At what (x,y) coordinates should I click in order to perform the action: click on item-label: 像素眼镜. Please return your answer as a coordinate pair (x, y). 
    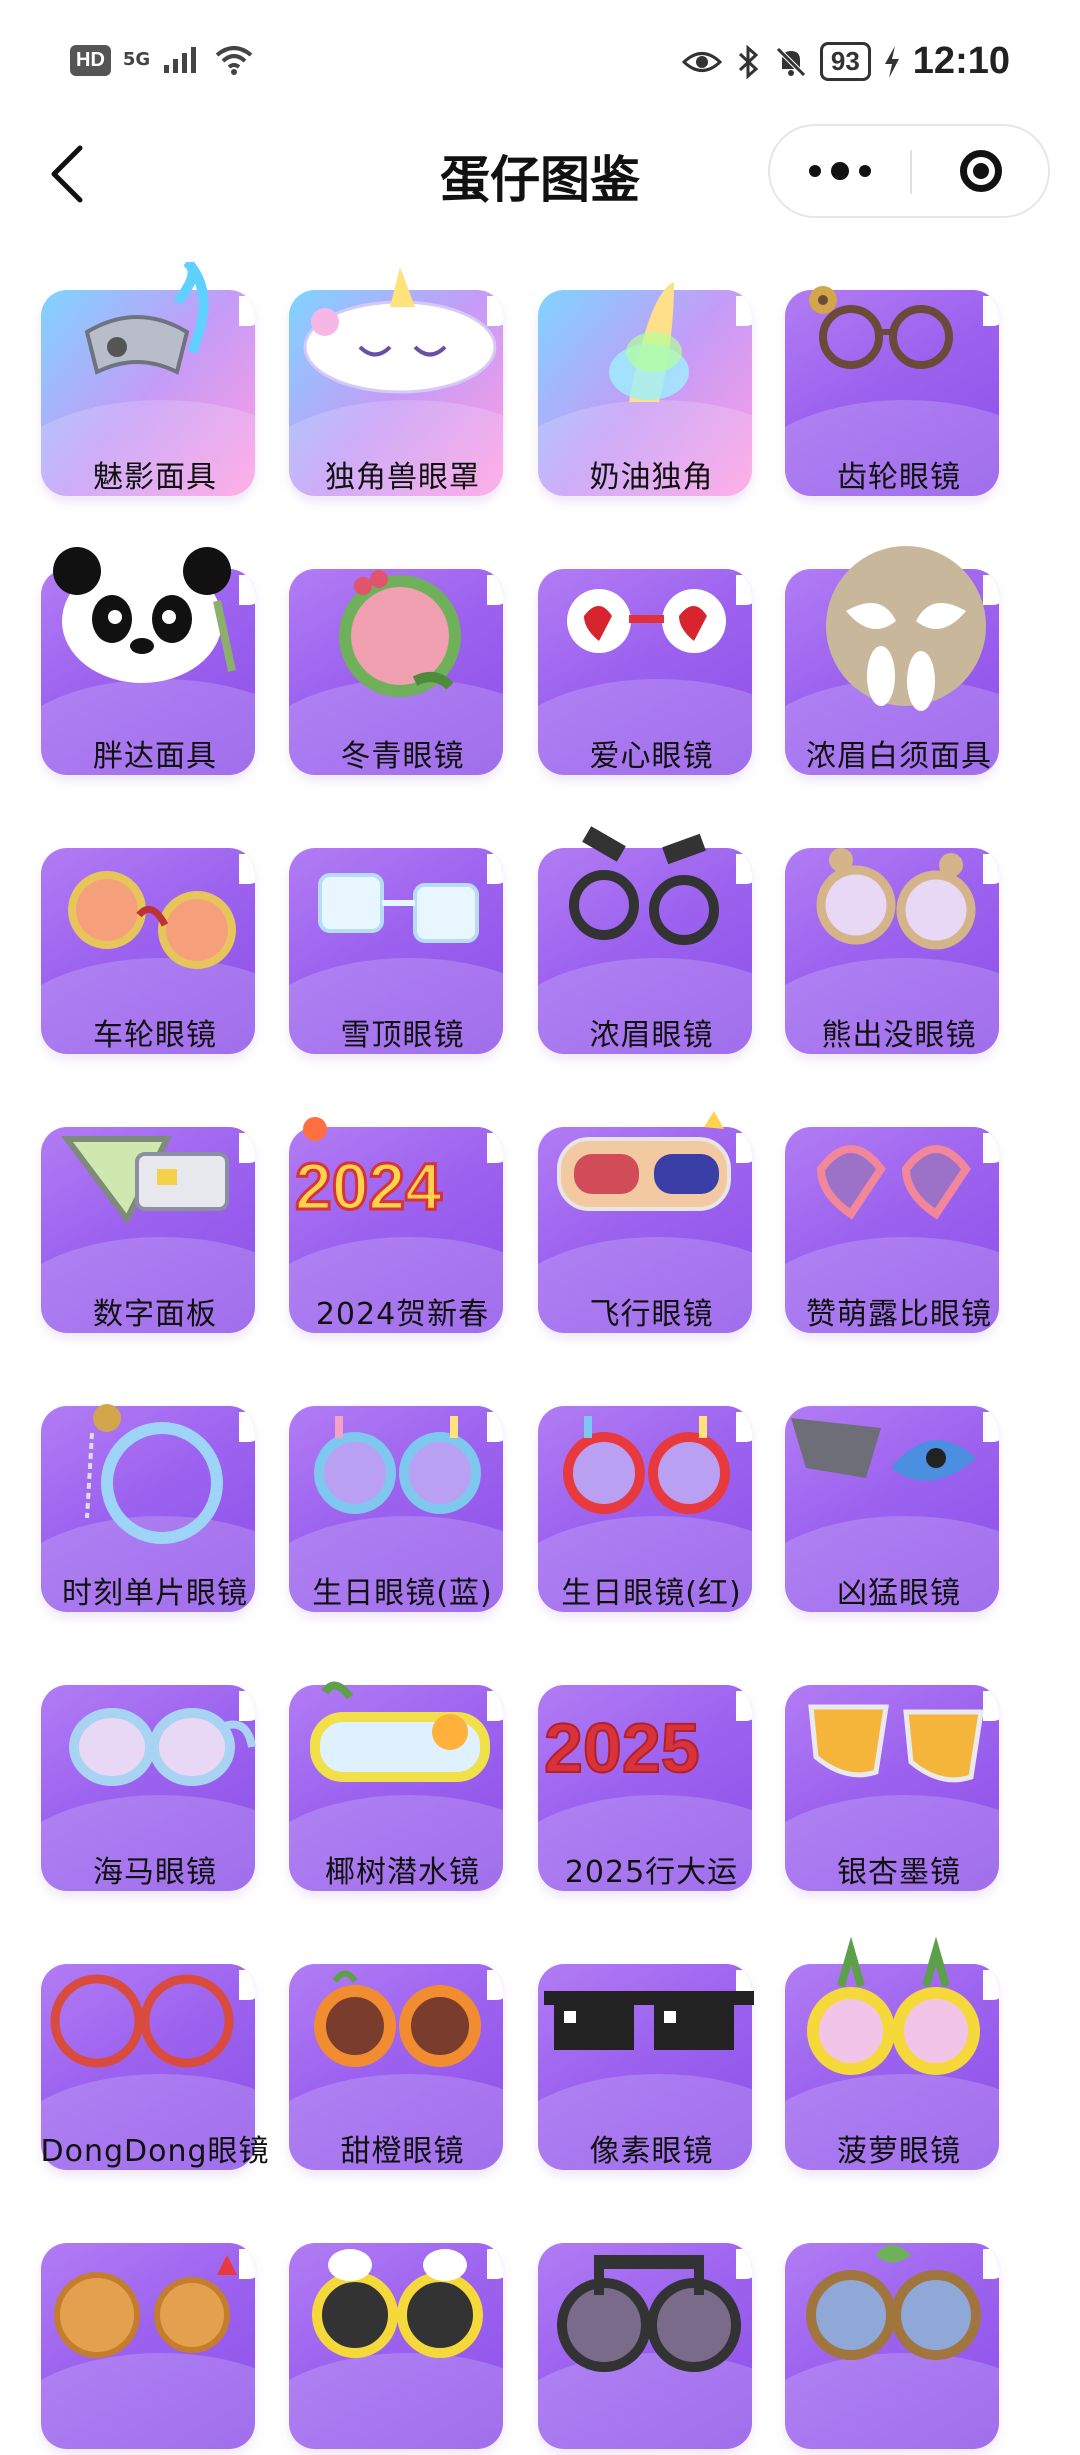
    Looking at the image, I should click on (651, 2151).